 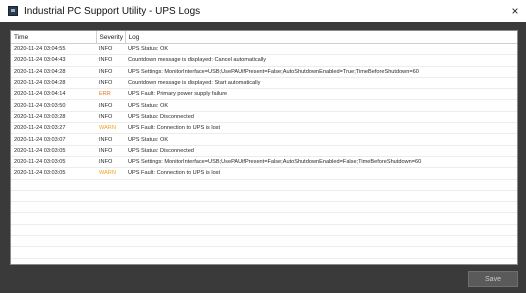 What do you see at coordinates (53, 94) in the screenshot?
I see `log-time-cell: 2020-11-24 03:04:14` at bounding box center [53, 94].